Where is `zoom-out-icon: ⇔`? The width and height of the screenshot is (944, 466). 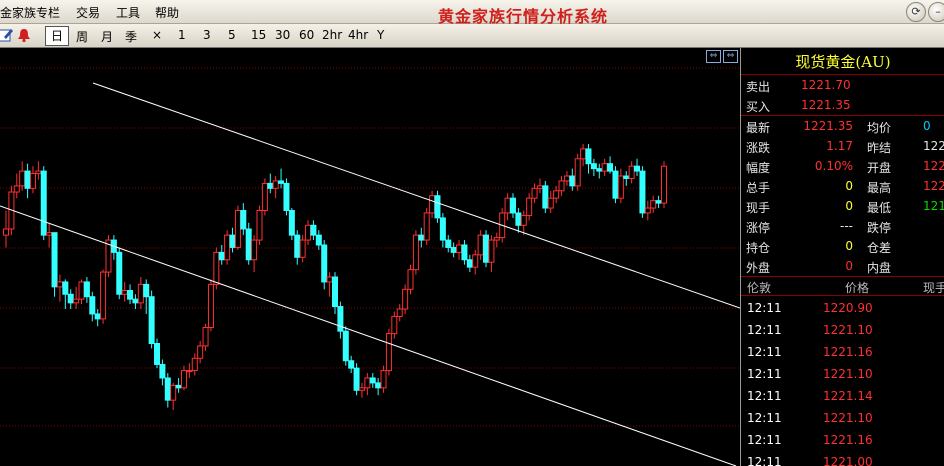 zoom-out-icon: ⇔ is located at coordinates (713, 56).